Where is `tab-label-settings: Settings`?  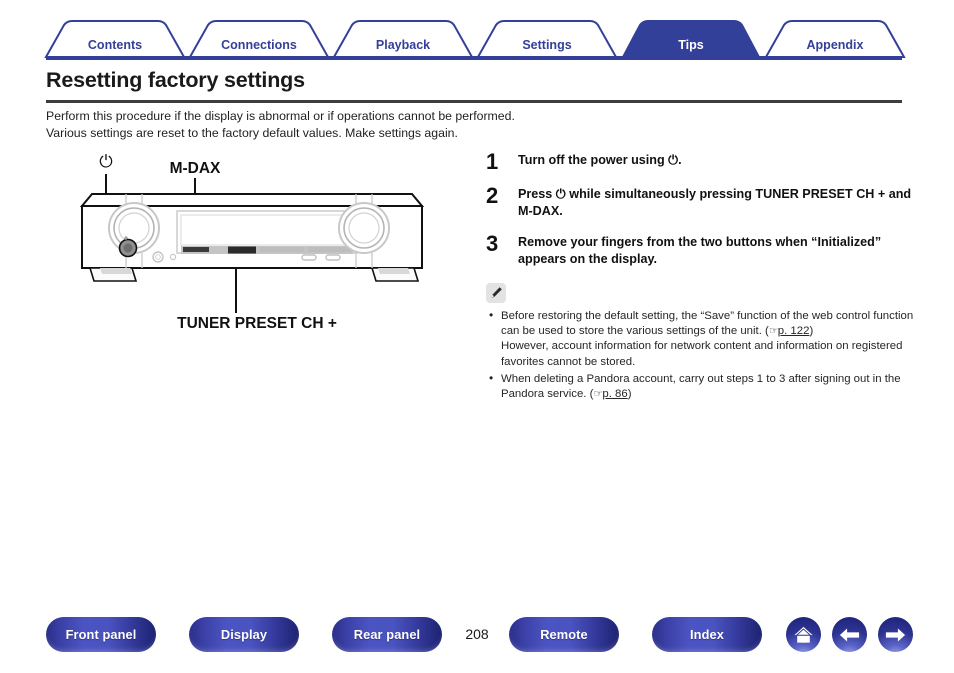
tab-label-settings: Settings is located at coordinates (546, 45).